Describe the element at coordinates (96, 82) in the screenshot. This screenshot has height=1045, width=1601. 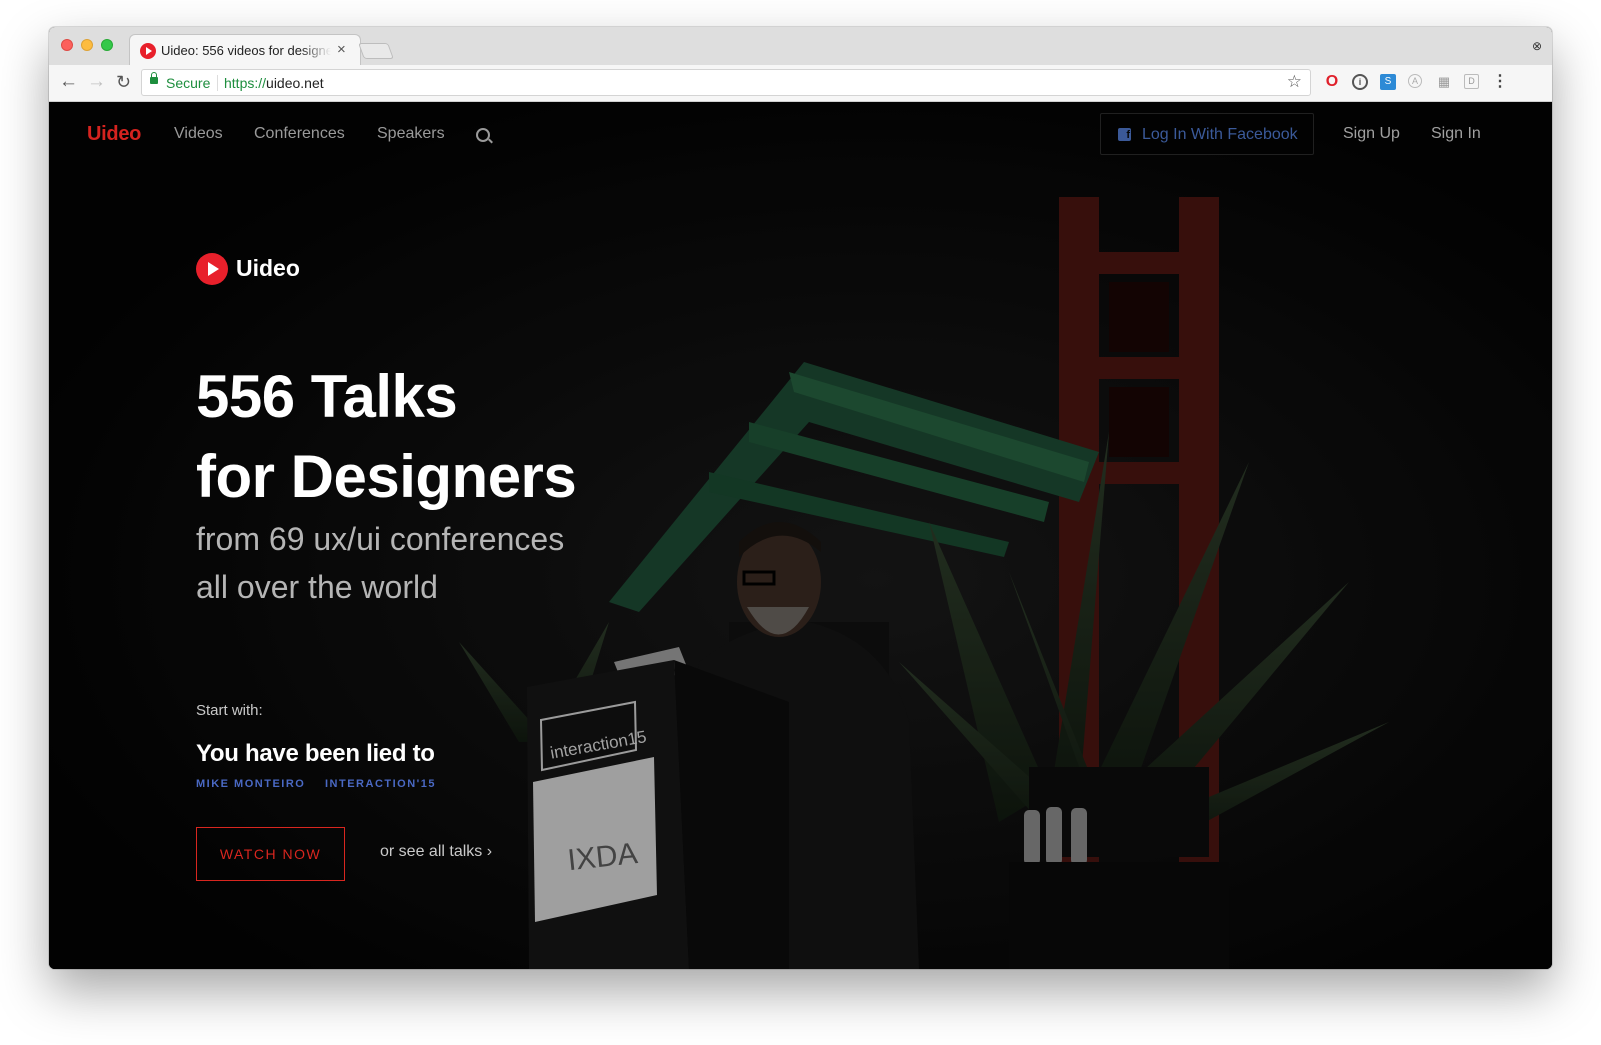
I see `forward-icon: →` at that location.